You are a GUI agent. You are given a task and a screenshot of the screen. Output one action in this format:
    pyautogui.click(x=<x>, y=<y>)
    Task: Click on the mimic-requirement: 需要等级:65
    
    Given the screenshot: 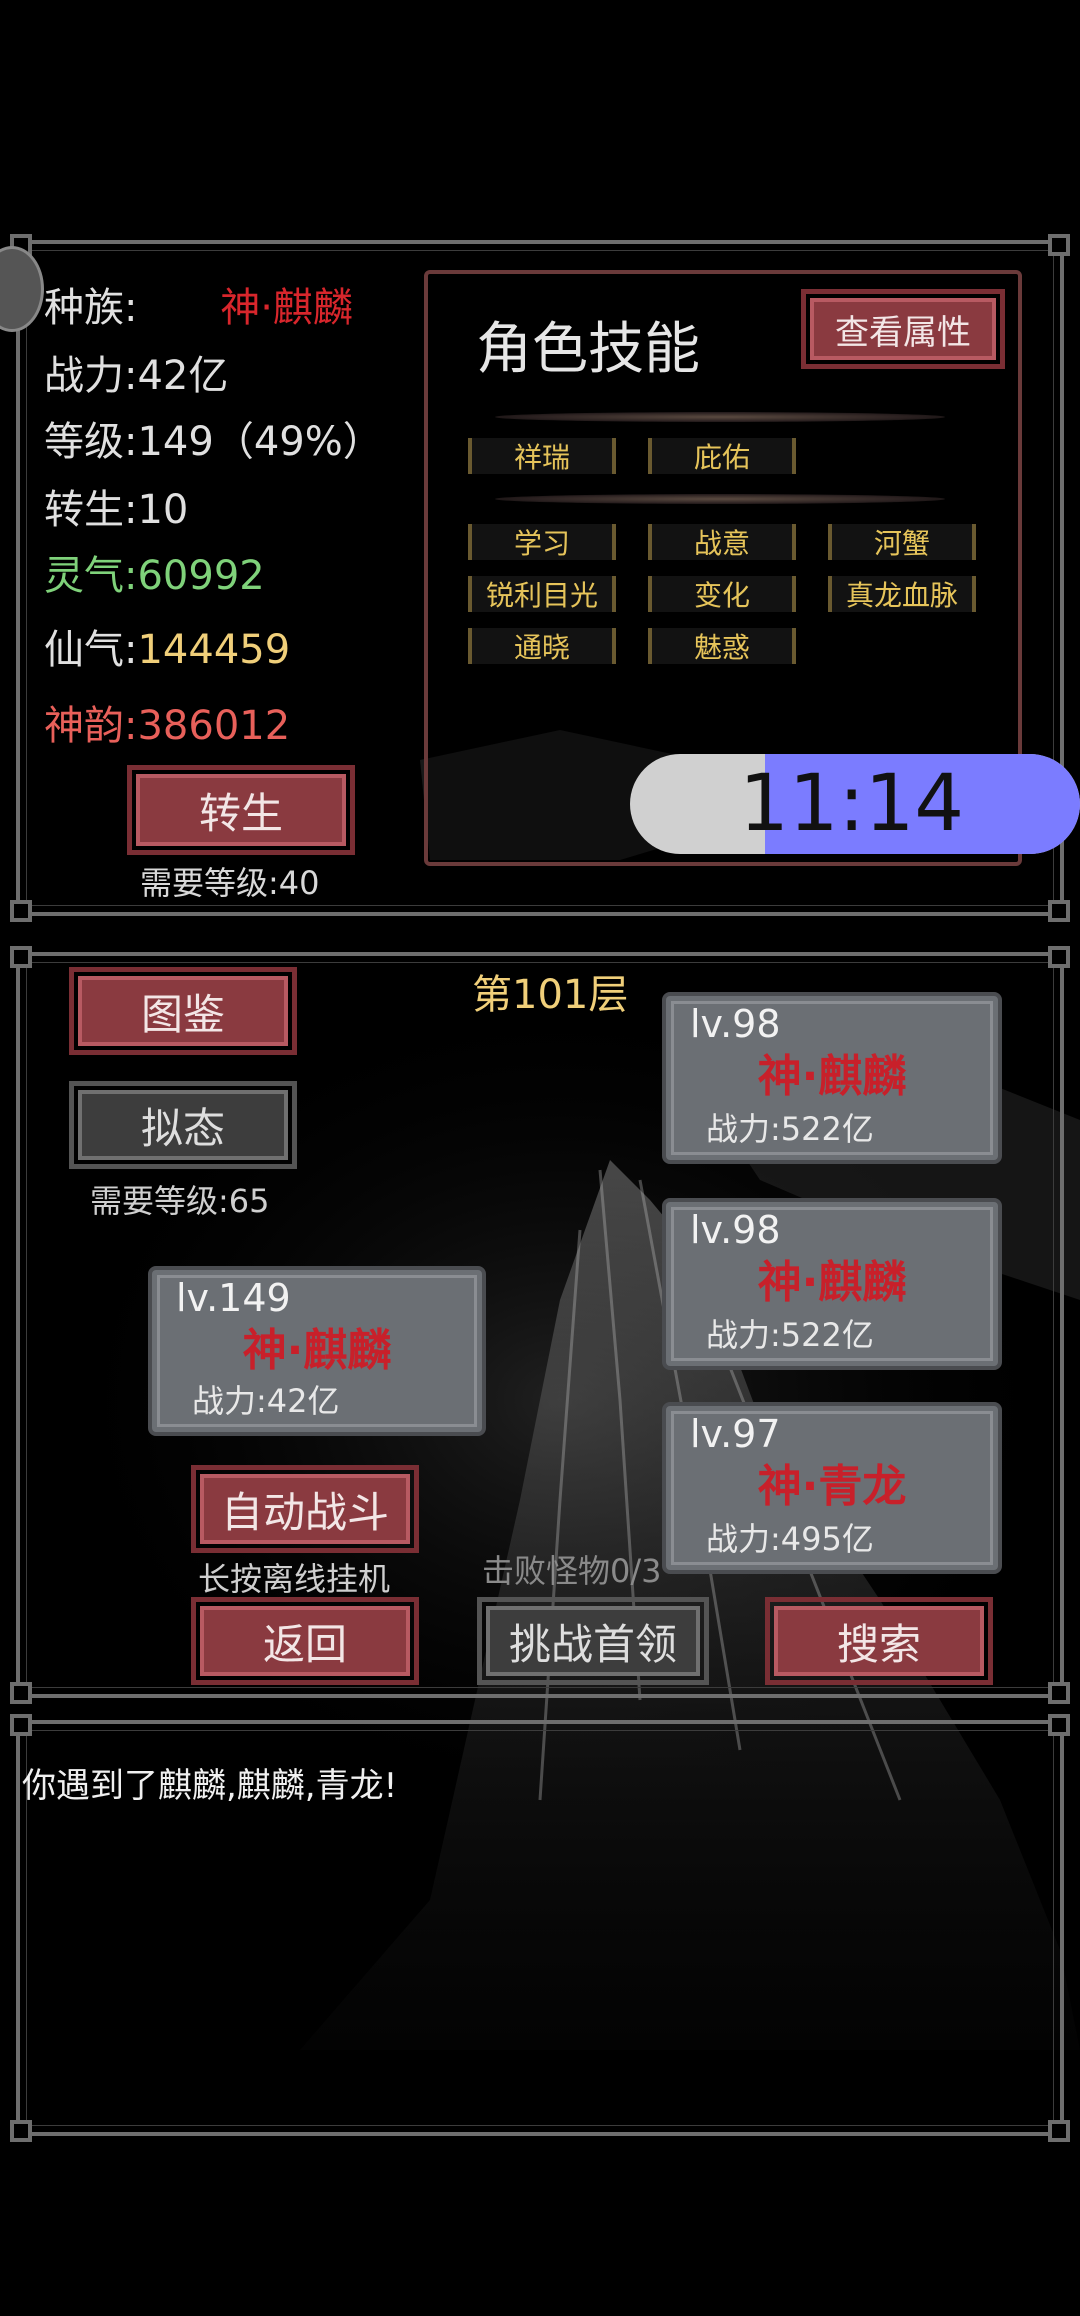 What is the action you would take?
    pyautogui.click(x=180, y=1201)
    